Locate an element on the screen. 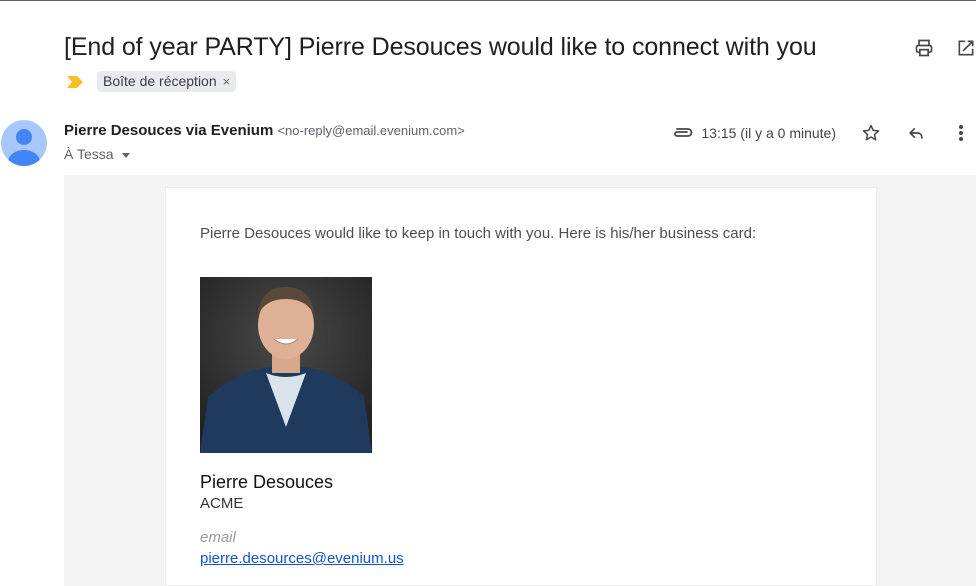  sender-address: <no-reply@email.evenium.com> is located at coordinates (371, 130).